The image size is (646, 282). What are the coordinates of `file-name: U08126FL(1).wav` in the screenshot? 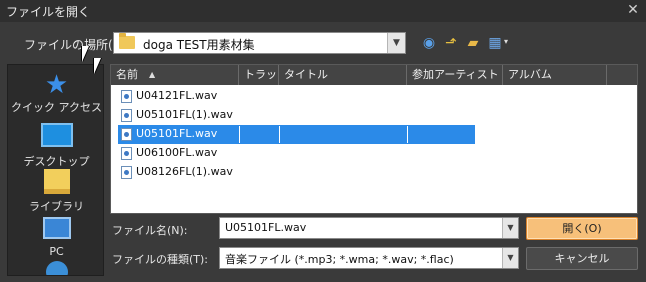 It's located at (184, 171).